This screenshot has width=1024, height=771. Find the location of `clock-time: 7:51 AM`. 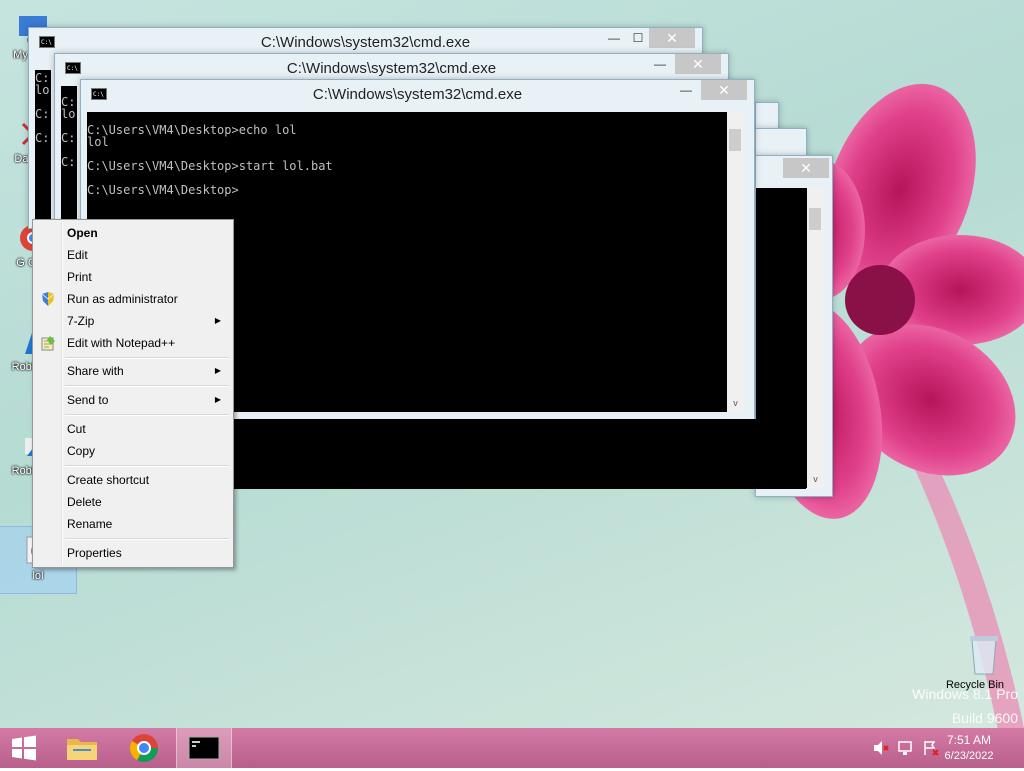

clock-time: 7:51 AM is located at coordinates (969, 740).